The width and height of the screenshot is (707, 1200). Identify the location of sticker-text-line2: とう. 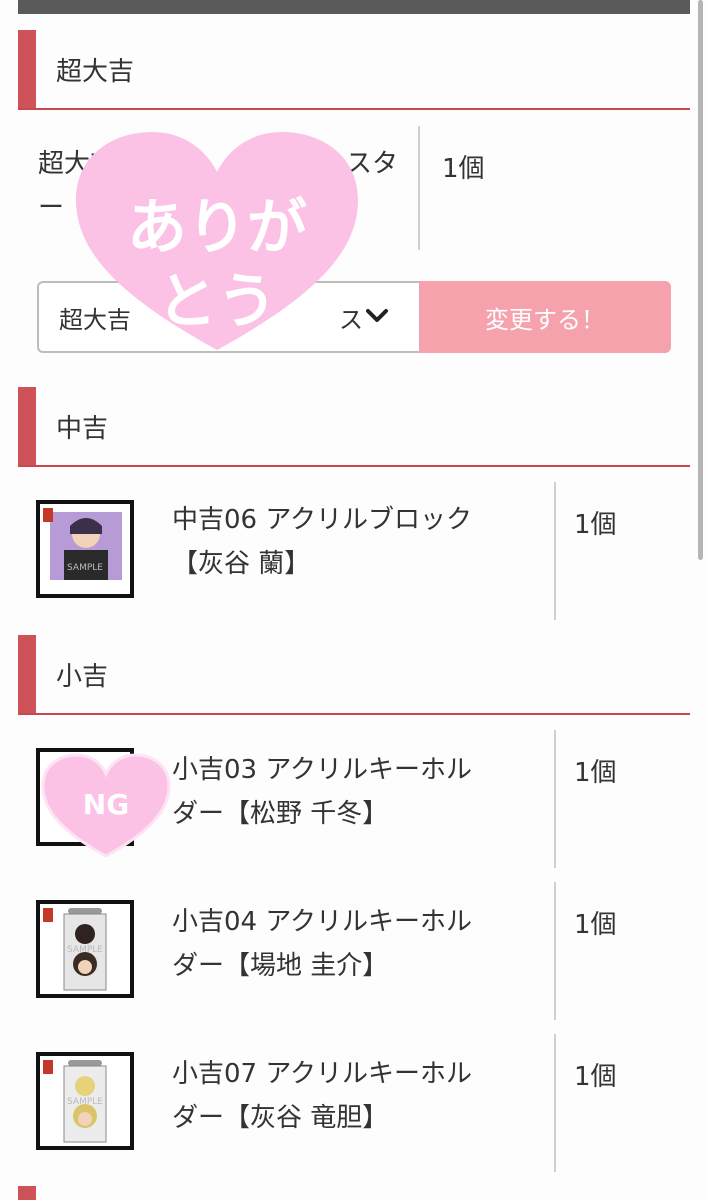
(217, 302).